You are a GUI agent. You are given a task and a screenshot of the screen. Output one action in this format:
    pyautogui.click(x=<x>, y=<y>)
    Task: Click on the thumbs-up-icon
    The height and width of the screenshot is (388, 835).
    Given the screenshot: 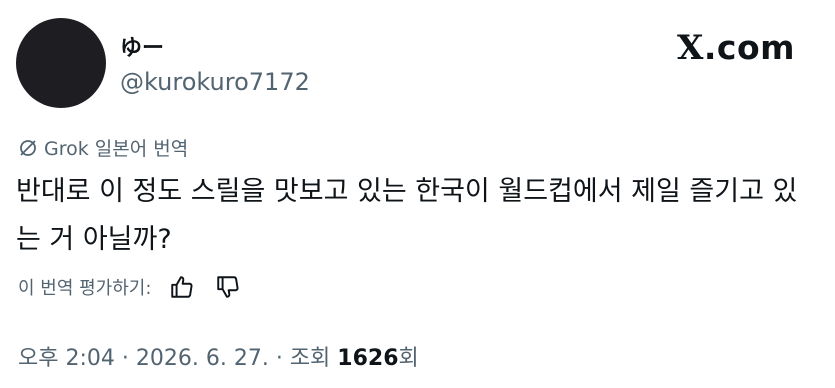 What is the action you would take?
    pyautogui.click(x=182, y=287)
    